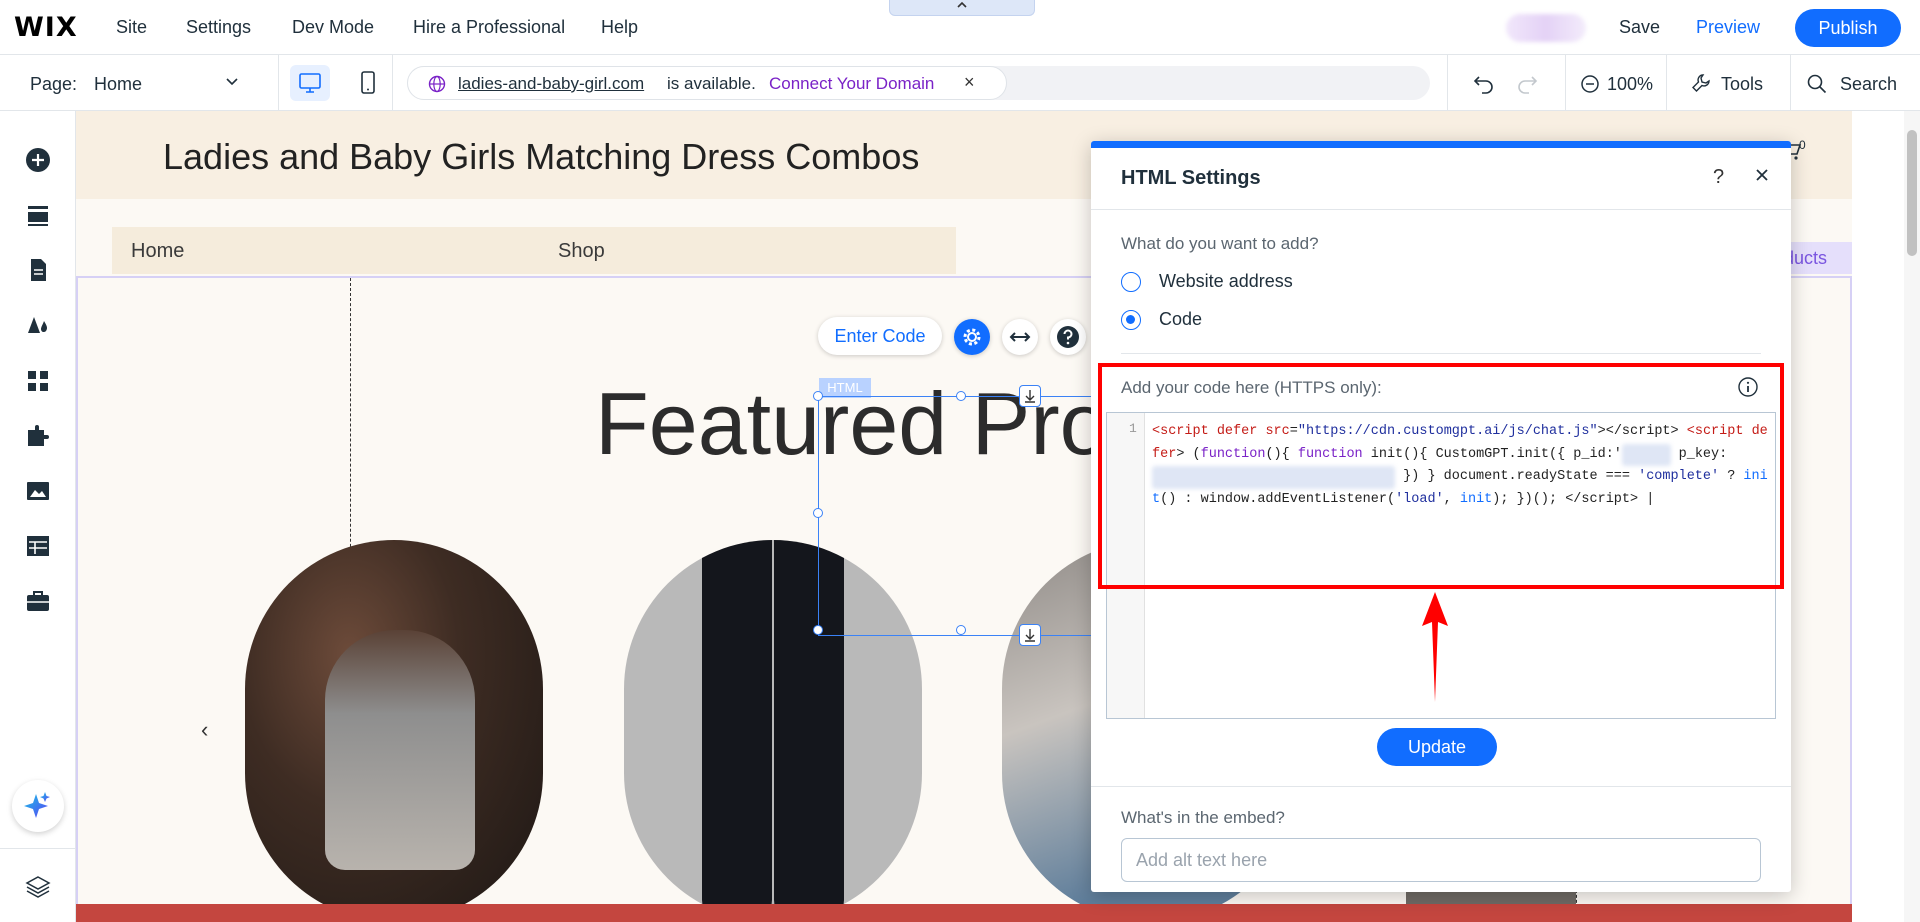  What do you see at coordinates (157, 251) in the screenshot?
I see `site-nav-home: Home` at bounding box center [157, 251].